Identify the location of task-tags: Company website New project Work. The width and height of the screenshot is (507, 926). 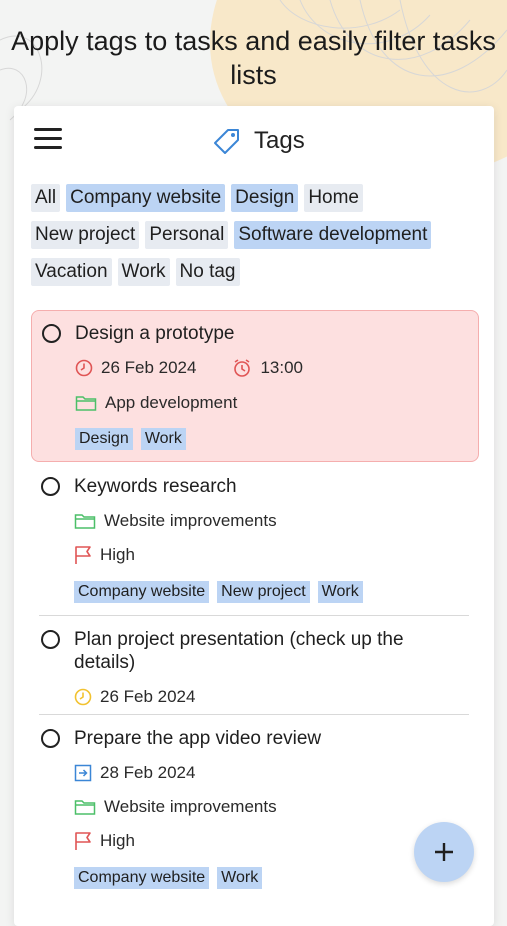
(218, 592).